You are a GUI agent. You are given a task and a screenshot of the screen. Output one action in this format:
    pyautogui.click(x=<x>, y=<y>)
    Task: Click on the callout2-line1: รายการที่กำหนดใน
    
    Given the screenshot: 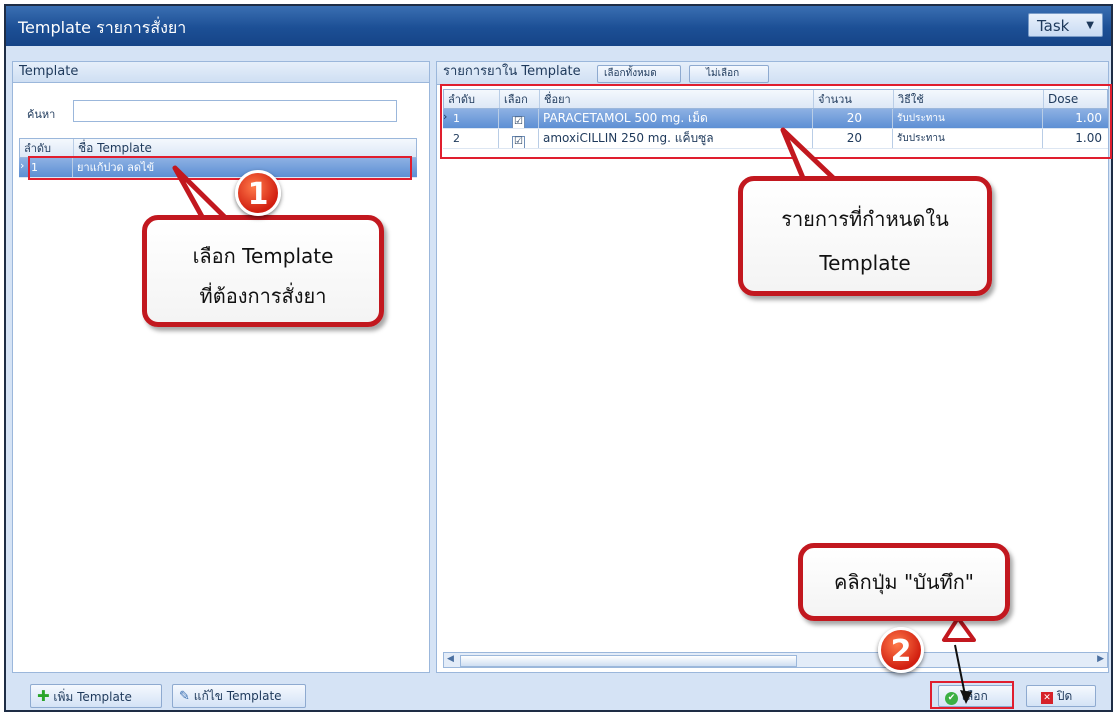 What is the action you would take?
    pyautogui.click(x=865, y=219)
    